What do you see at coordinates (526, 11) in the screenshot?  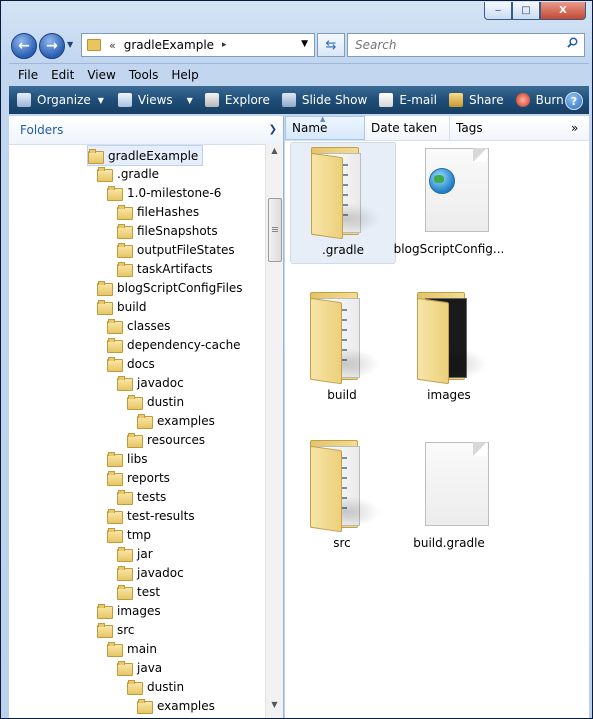 I see `maximize-button: □` at bounding box center [526, 11].